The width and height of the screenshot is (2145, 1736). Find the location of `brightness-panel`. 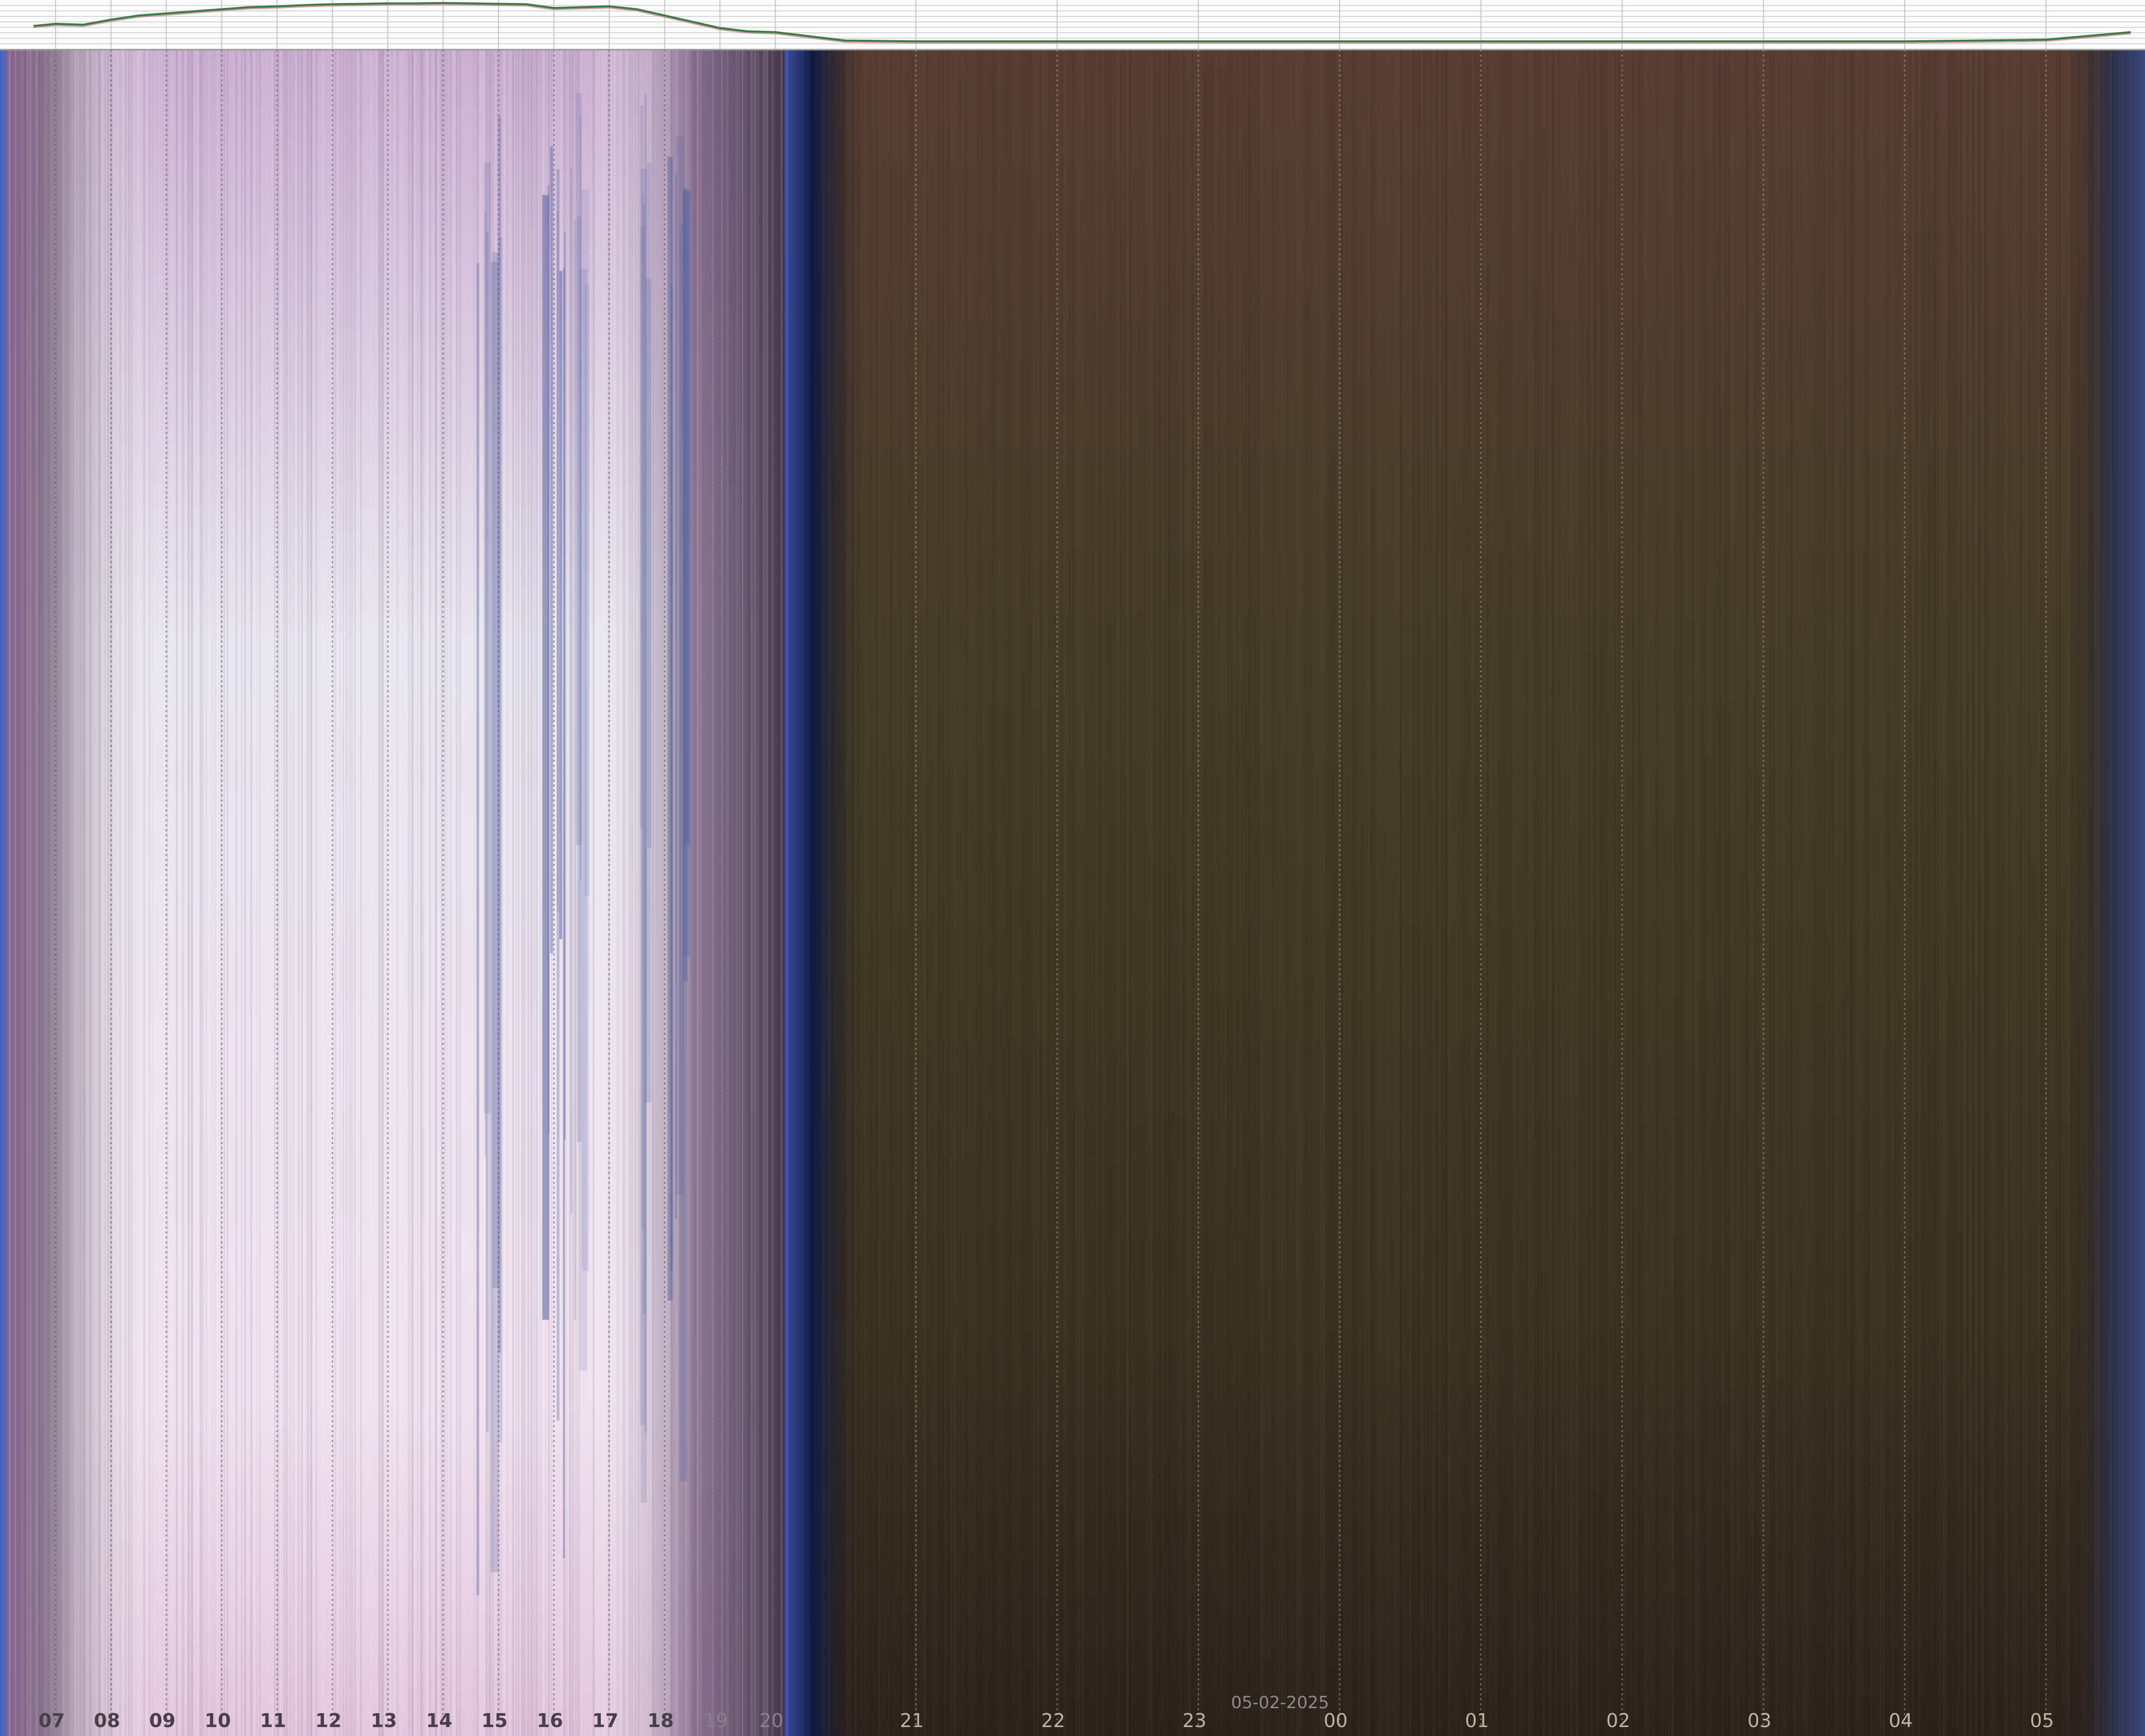

brightness-panel is located at coordinates (1072, 26).